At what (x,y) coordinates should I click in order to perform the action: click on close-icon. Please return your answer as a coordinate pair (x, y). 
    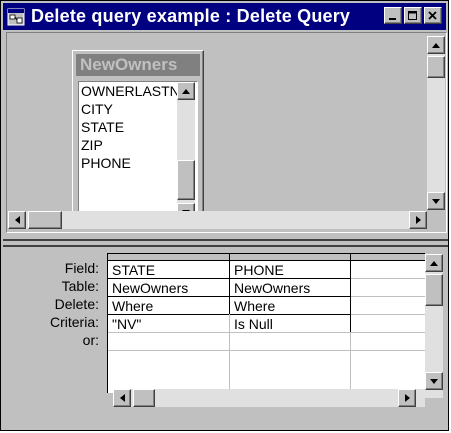
    Looking at the image, I should click on (433, 15).